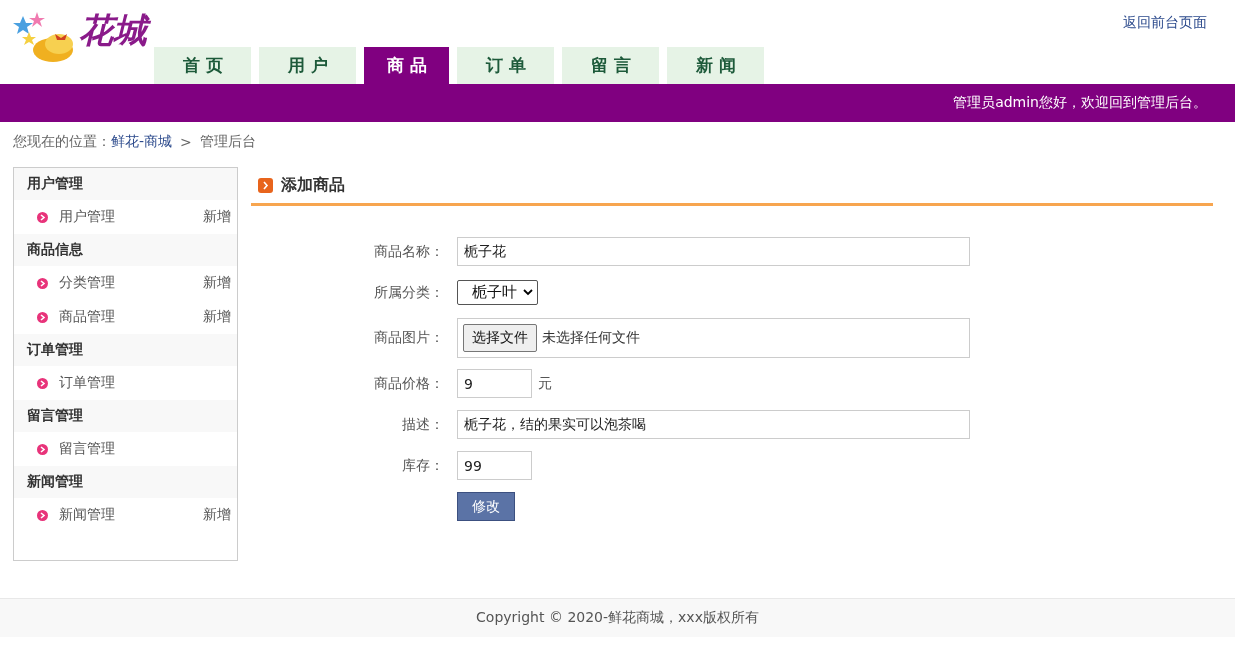 This screenshot has height=649, width=1235. I want to click on field-label: 库存：, so click(423, 465).